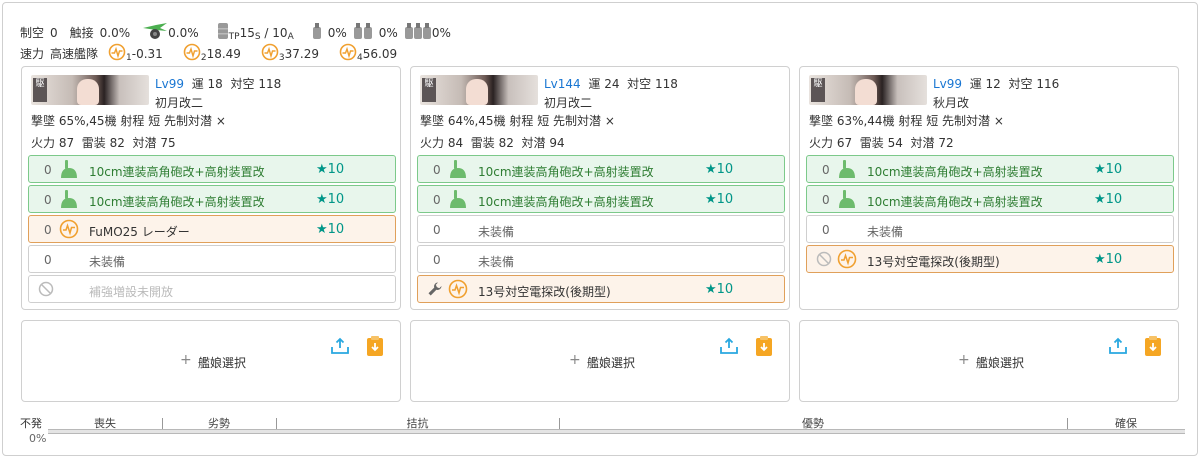  I want to click on los-item: 2 18.49, so click(212, 53).